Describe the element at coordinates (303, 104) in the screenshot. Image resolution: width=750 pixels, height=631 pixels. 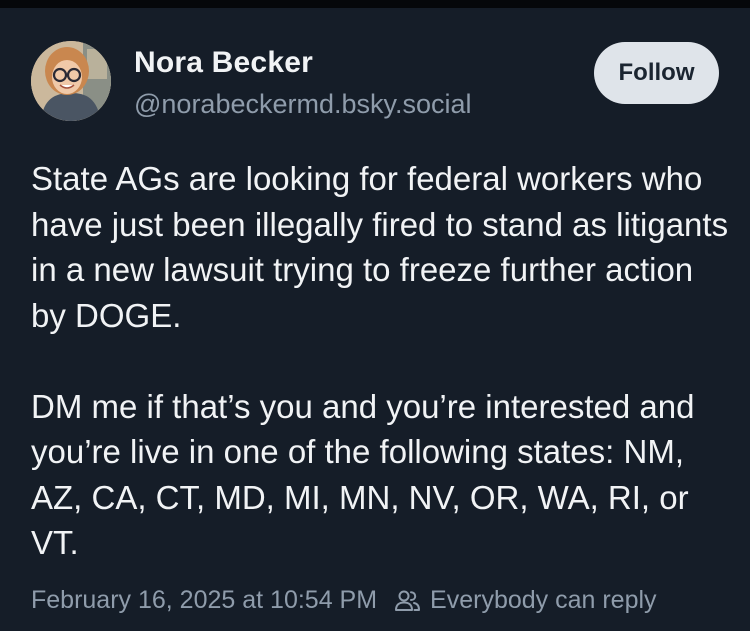
I see `author-handle: @norabeckermd.bsky.social` at that location.